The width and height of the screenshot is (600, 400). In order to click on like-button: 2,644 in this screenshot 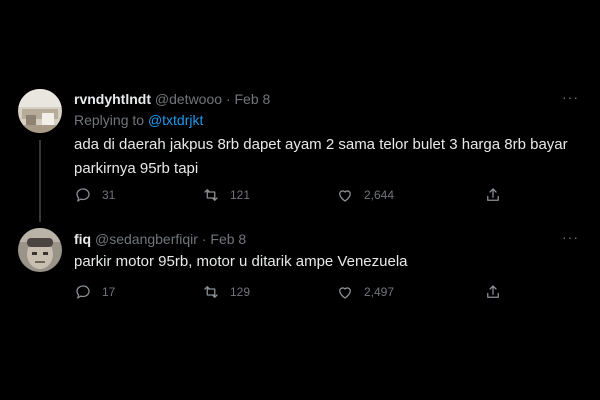, I will do `click(365, 195)`.